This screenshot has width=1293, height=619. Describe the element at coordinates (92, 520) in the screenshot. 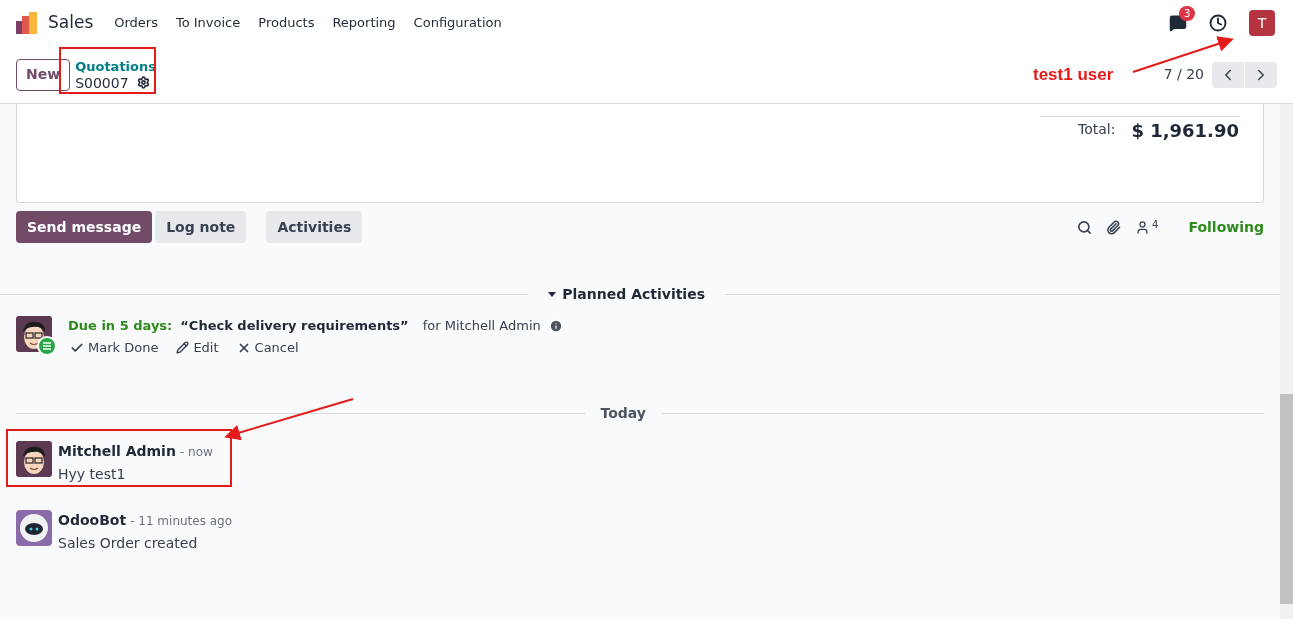

I see `message-author: OdooBot` at that location.